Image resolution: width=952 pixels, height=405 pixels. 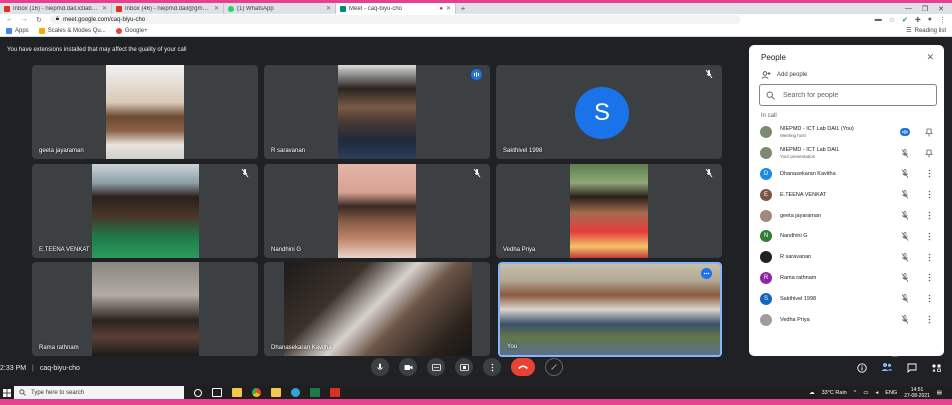 I want to click on acrobat-icon, so click(x=335, y=392).